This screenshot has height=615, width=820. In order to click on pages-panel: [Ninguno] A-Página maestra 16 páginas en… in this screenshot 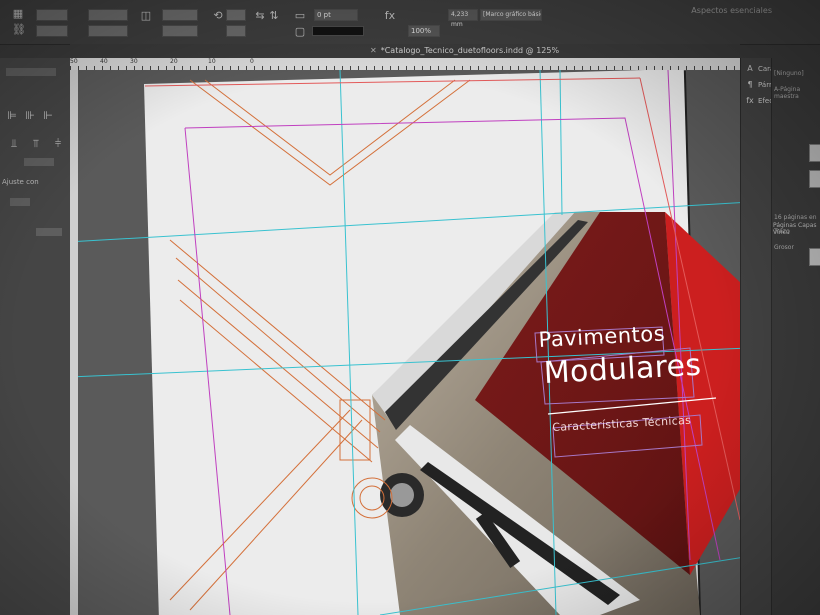, I will do `click(795, 336)`.